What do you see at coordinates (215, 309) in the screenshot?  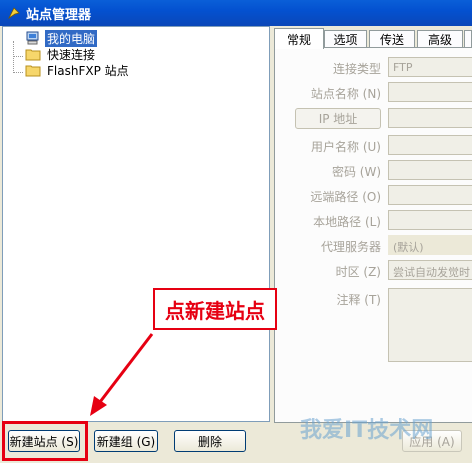 I see `callout-box: 点新建站点` at bounding box center [215, 309].